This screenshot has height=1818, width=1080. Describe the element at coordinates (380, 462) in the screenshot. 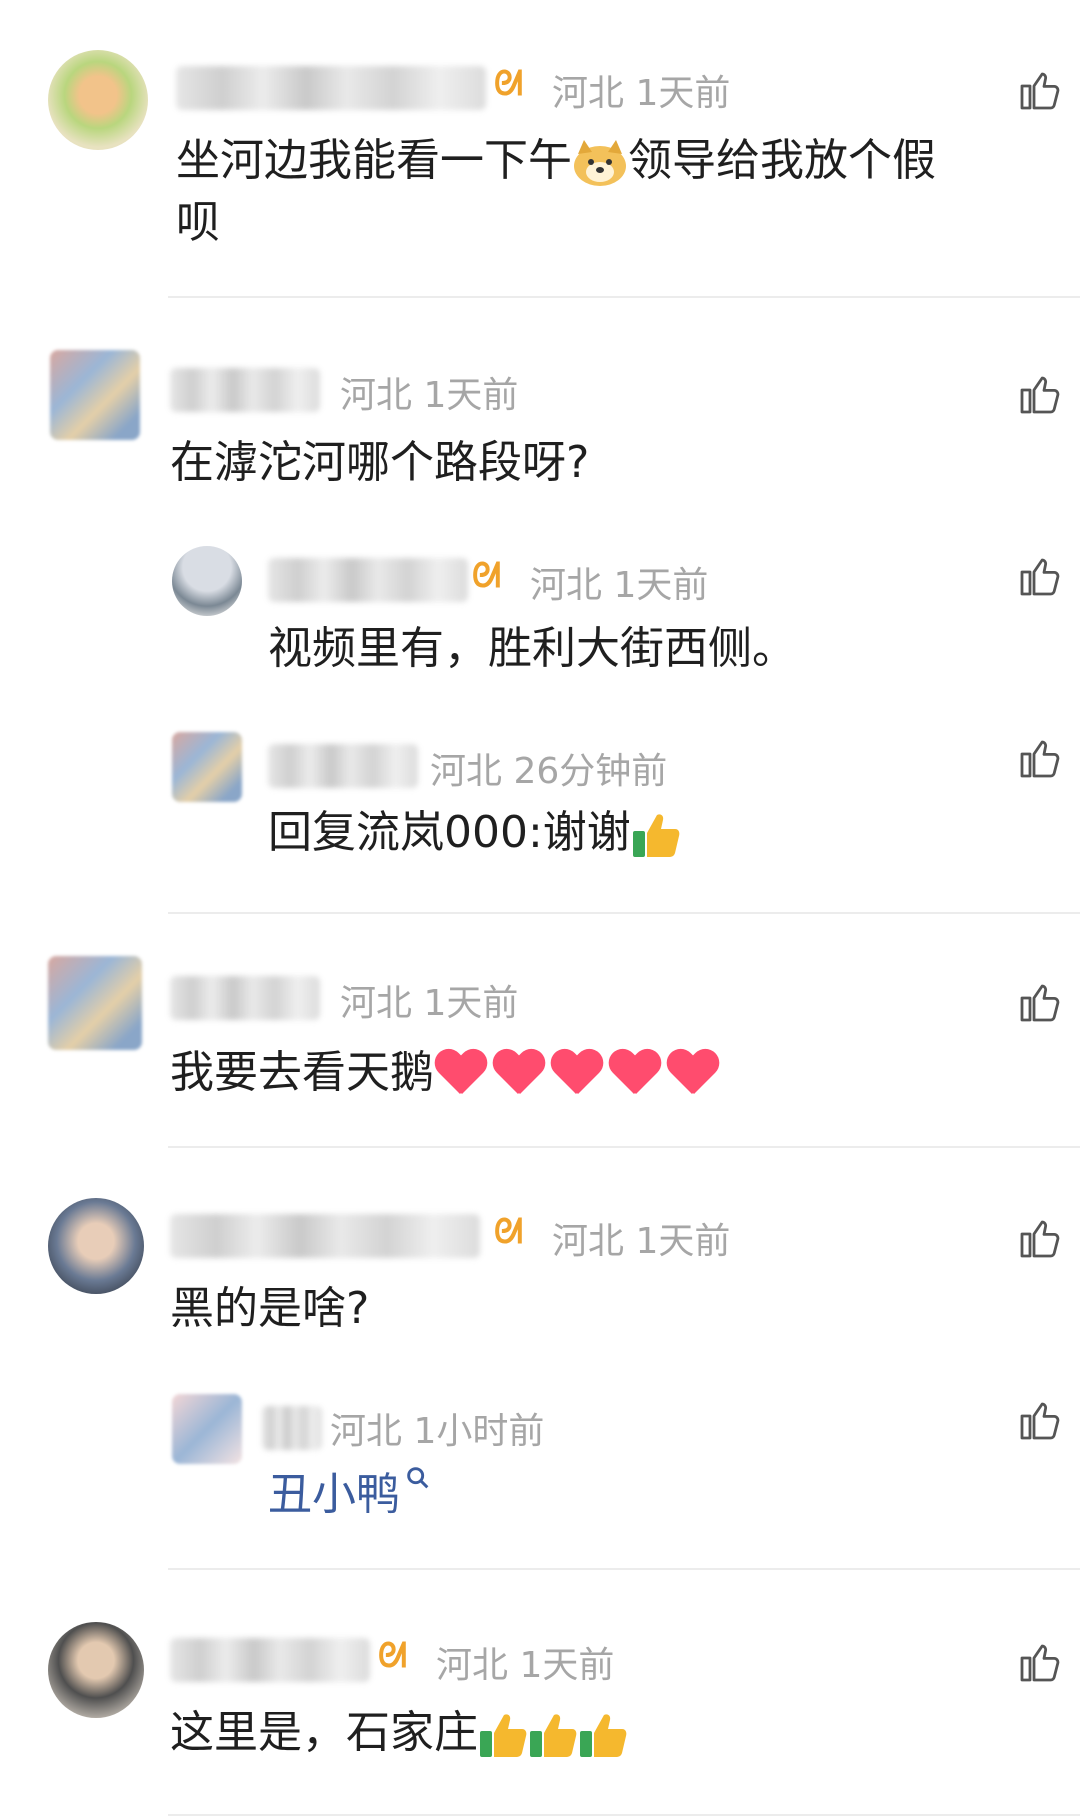

I see `comment-text: 在滹沱河哪个路段呀?` at that location.